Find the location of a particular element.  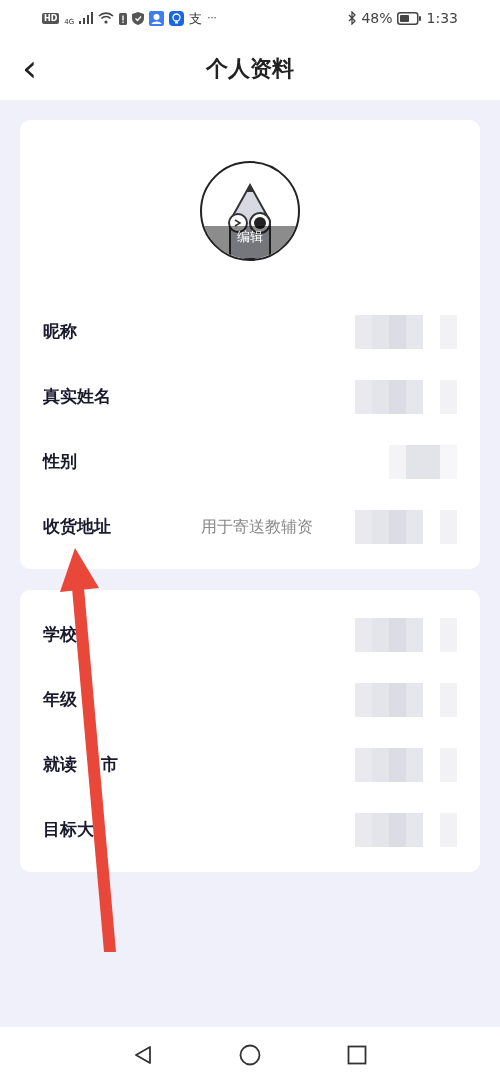

profile-row: 昵称 is located at coordinates (250, 331).